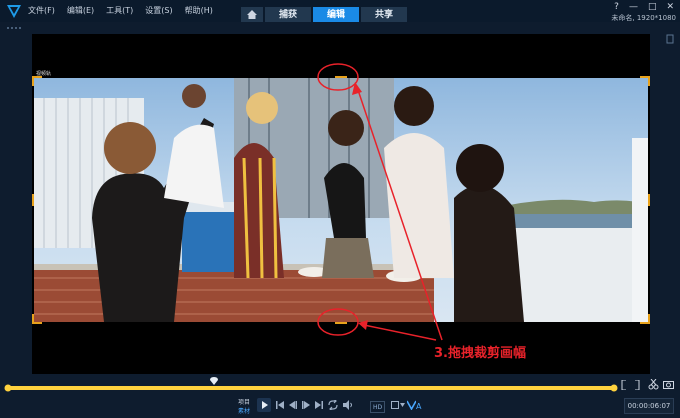 This screenshot has height=418, width=680. What do you see at coordinates (244, 401) in the screenshot?
I see `mode-project-label: 项目` at bounding box center [244, 401].